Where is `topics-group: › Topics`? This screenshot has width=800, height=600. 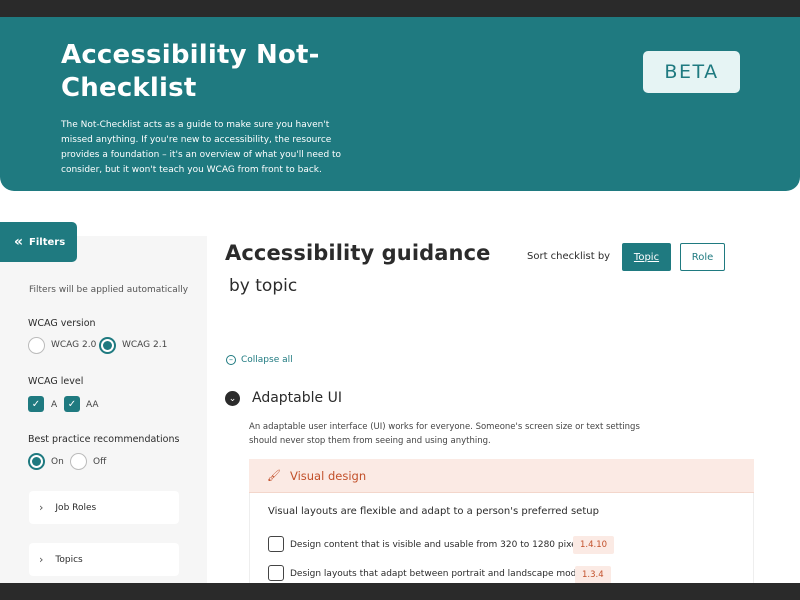 topics-group: › Topics is located at coordinates (104, 559).